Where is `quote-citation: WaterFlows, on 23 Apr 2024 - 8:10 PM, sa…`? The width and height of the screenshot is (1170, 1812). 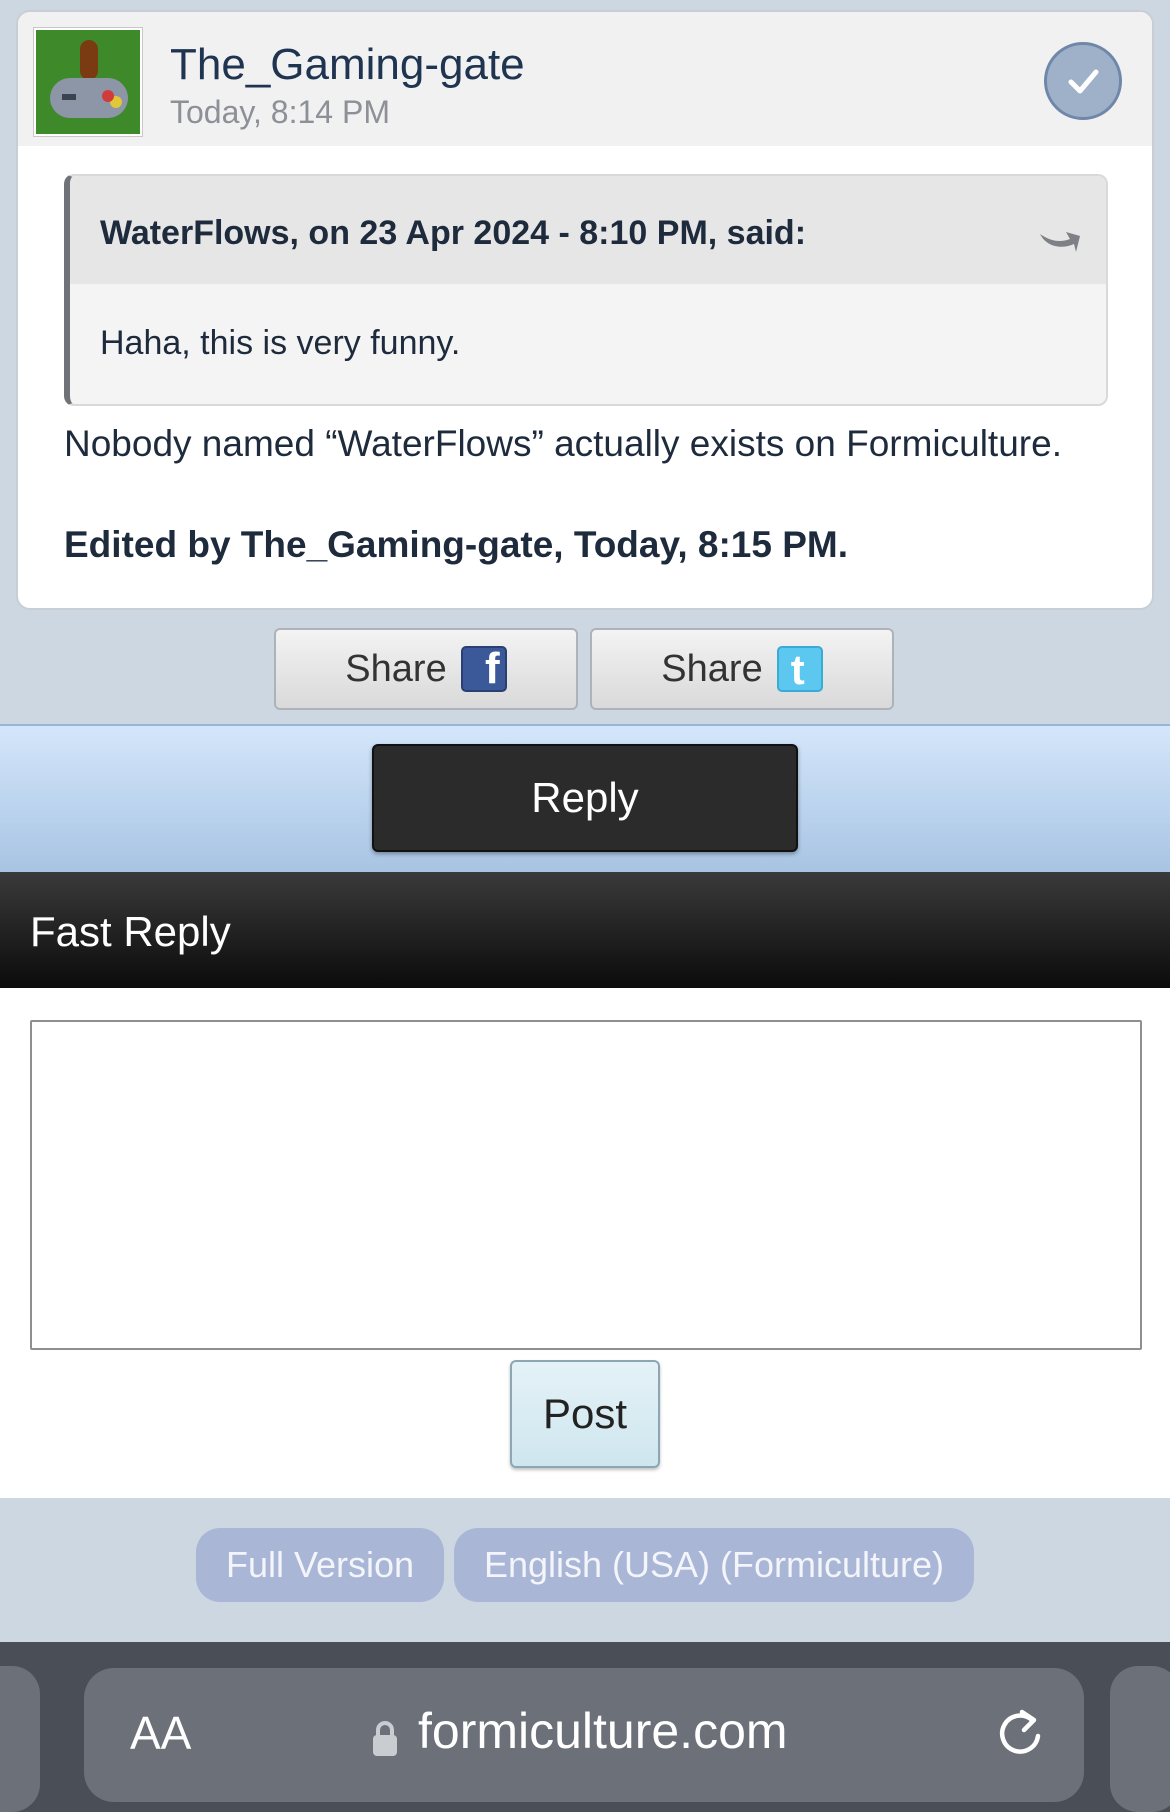 quote-citation: WaterFlows, on 23 Apr 2024 - 8:10 PM, sa… is located at coordinates (453, 233).